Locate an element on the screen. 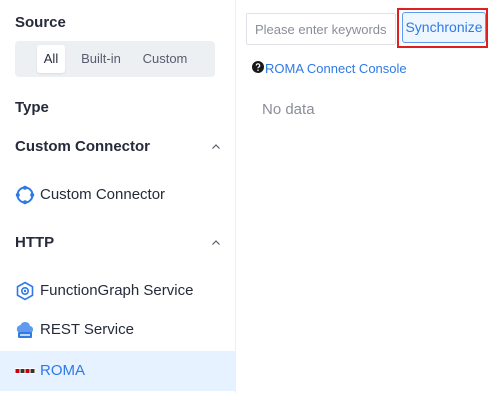  keyword-search-input is located at coordinates (321, 29).